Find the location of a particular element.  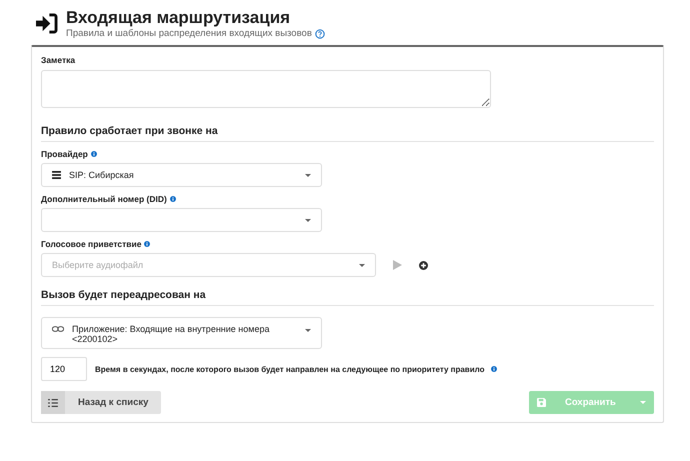

select-field: SIP: Сибирская is located at coordinates (181, 175).